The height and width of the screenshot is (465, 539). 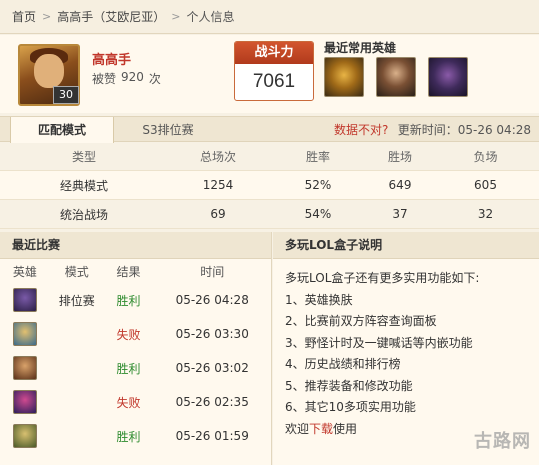 What do you see at coordinates (274, 53) in the screenshot?
I see `power-label: 战斗力` at bounding box center [274, 53].